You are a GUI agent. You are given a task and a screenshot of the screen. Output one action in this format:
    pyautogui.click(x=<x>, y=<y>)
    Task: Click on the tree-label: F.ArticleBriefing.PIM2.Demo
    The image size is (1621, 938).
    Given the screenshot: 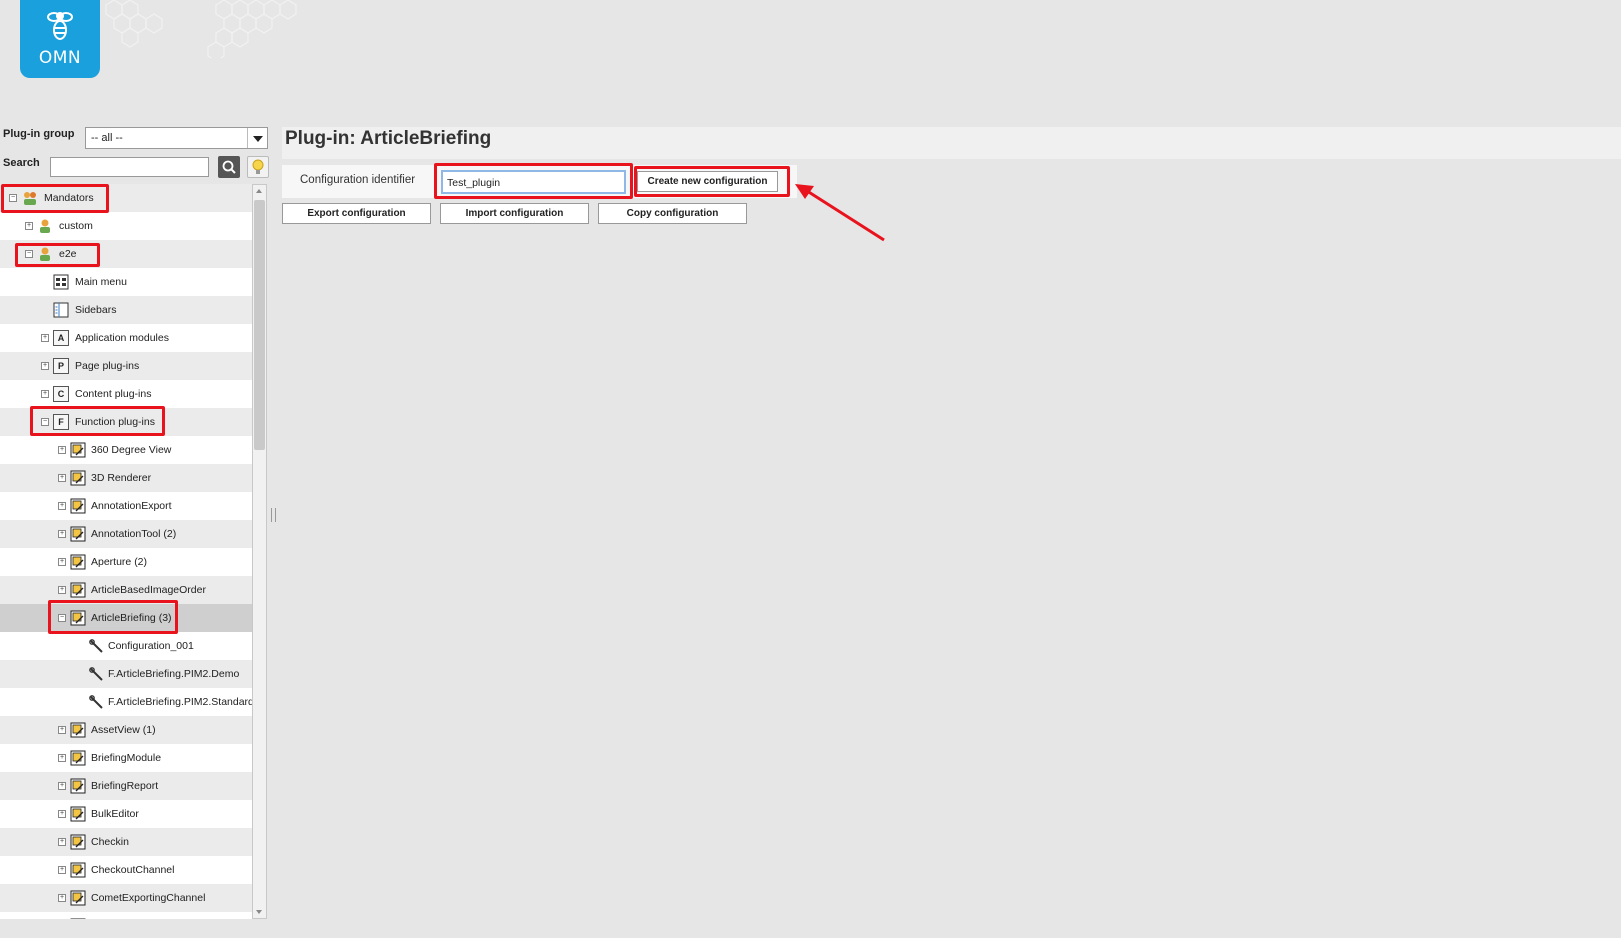 What is the action you would take?
    pyautogui.click(x=174, y=674)
    